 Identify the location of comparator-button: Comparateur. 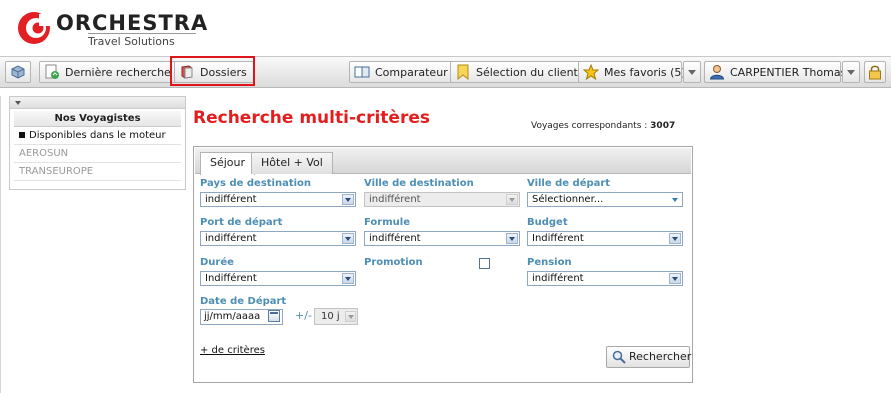
(402, 72).